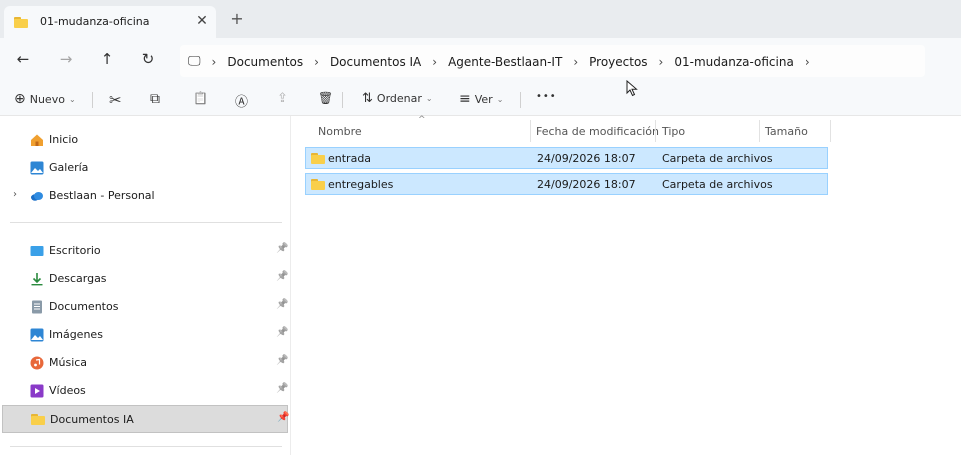 This screenshot has height=455, width=961. What do you see at coordinates (465, 99) in the screenshot?
I see `view-icon: ≡` at bounding box center [465, 99].